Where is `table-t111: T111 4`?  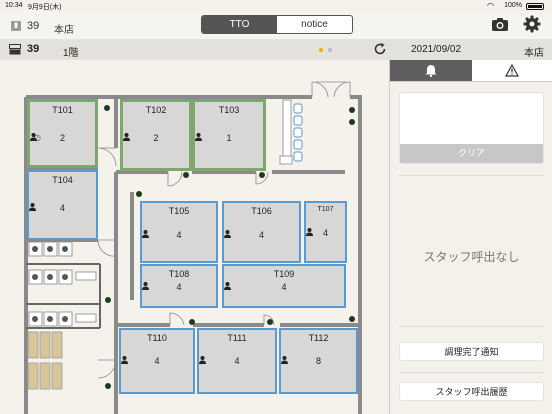
table-t111: T111 4 is located at coordinates (237, 361).